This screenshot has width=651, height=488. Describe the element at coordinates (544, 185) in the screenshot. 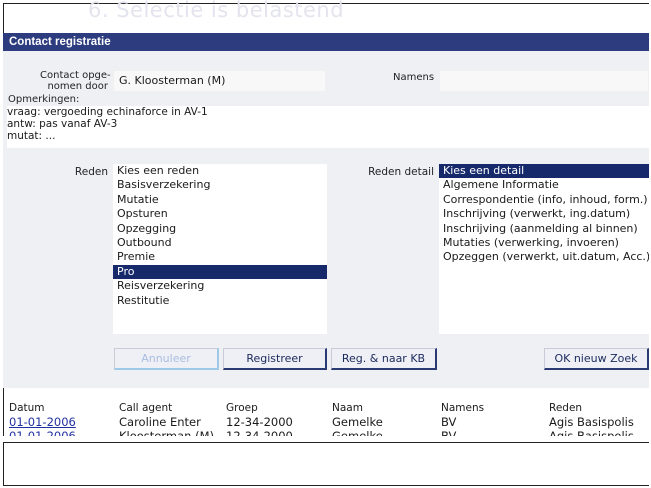

I see `reden-detail-option: Algemene Informatie` at that location.